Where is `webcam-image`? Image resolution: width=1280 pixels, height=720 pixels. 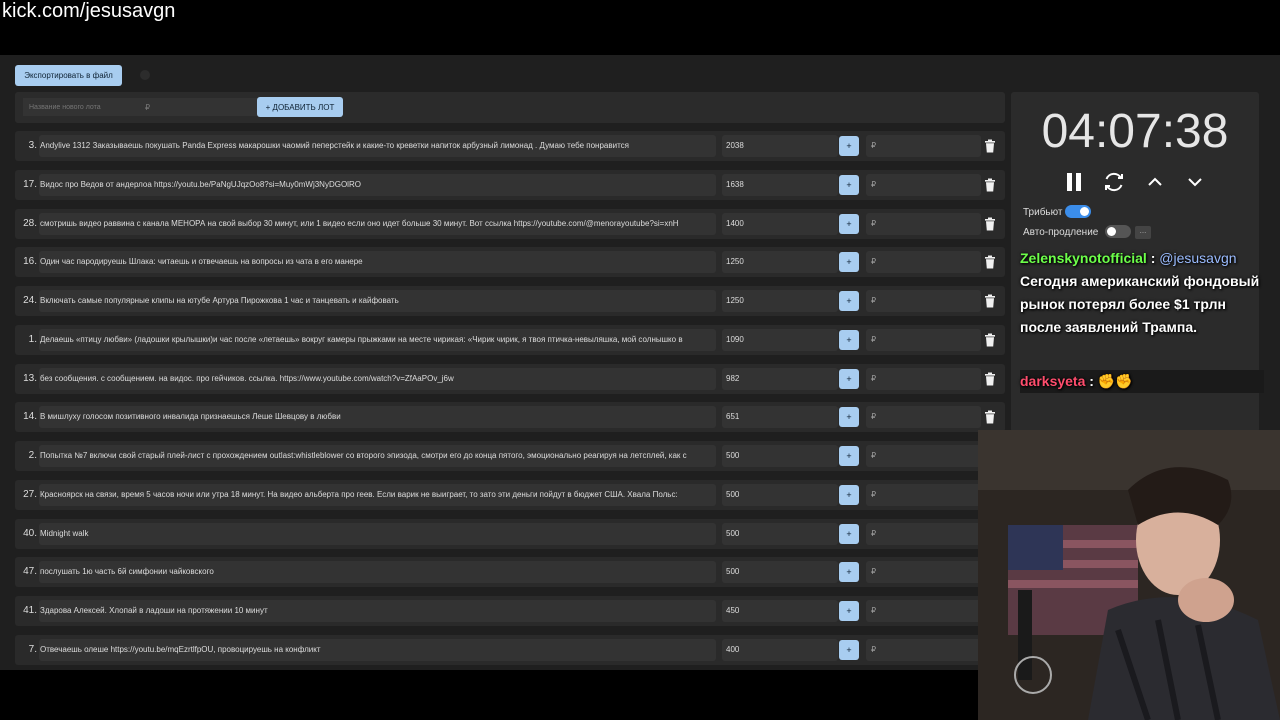 webcam-image is located at coordinates (1129, 575).